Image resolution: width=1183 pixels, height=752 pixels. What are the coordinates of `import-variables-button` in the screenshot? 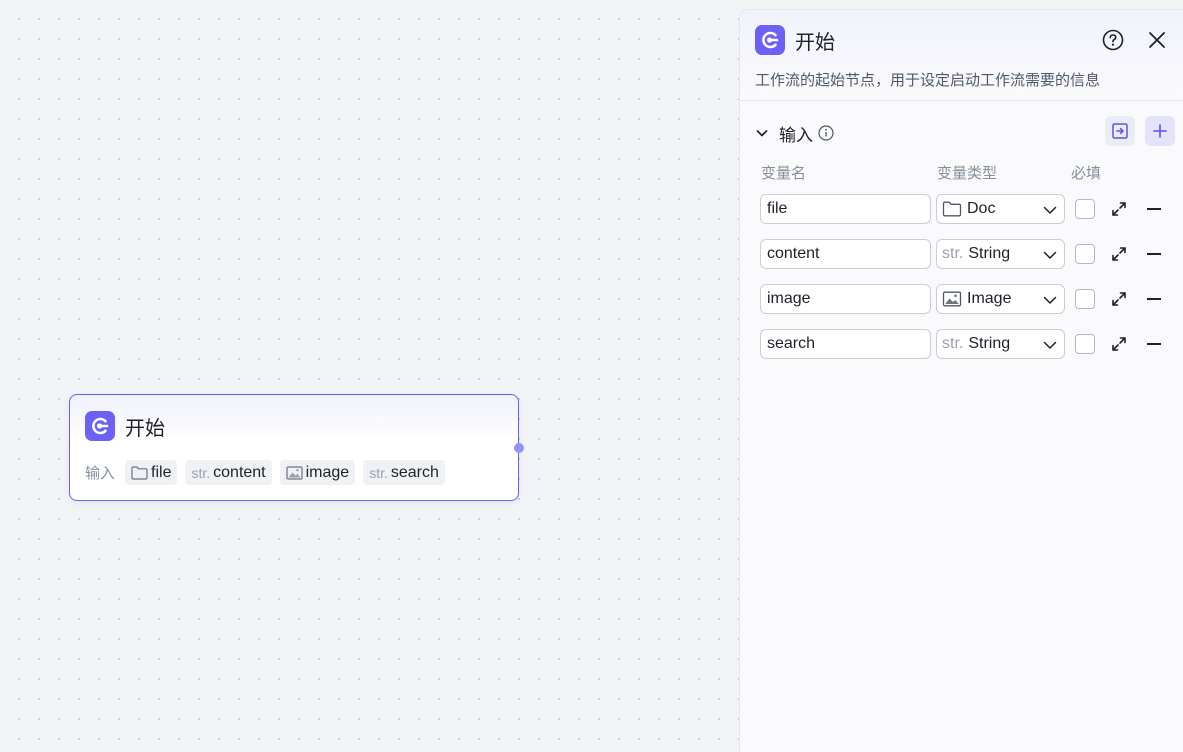 It's located at (1120, 131).